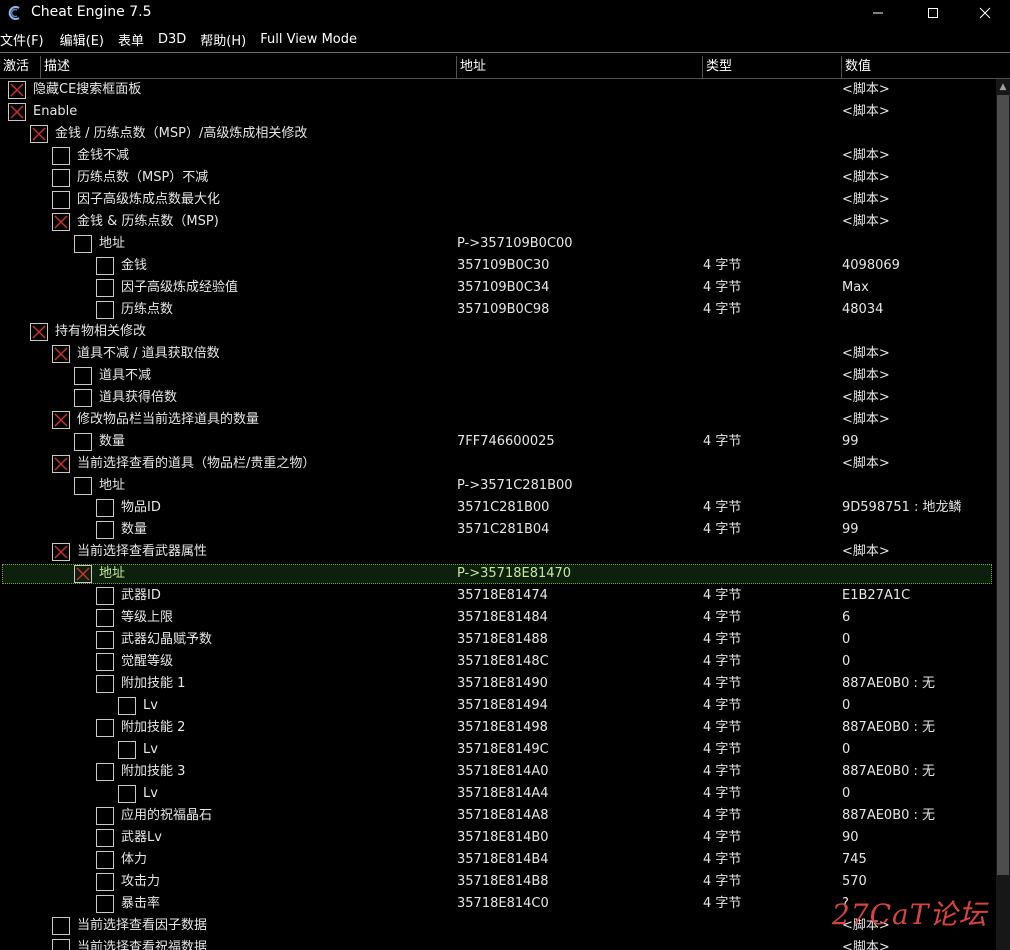 Image resolution: width=1010 pixels, height=950 pixels. I want to click on column-header-type: 类型, so click(771, 67).